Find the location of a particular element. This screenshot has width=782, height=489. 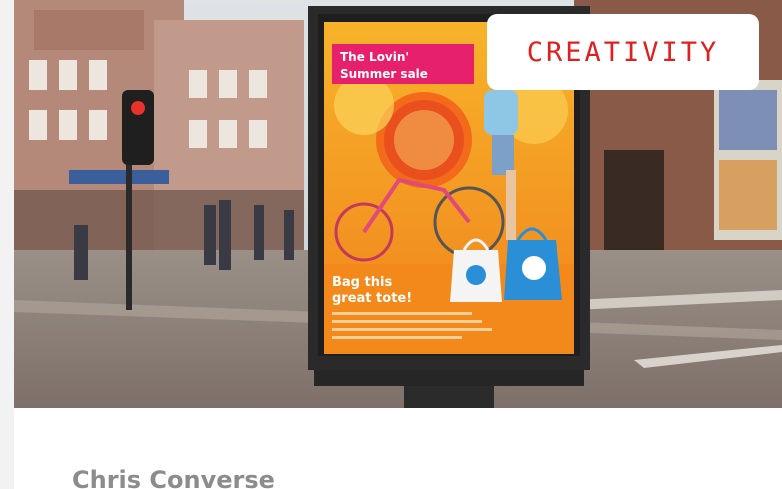

author-name: Chris Converse is located at coordinates (173, 477).